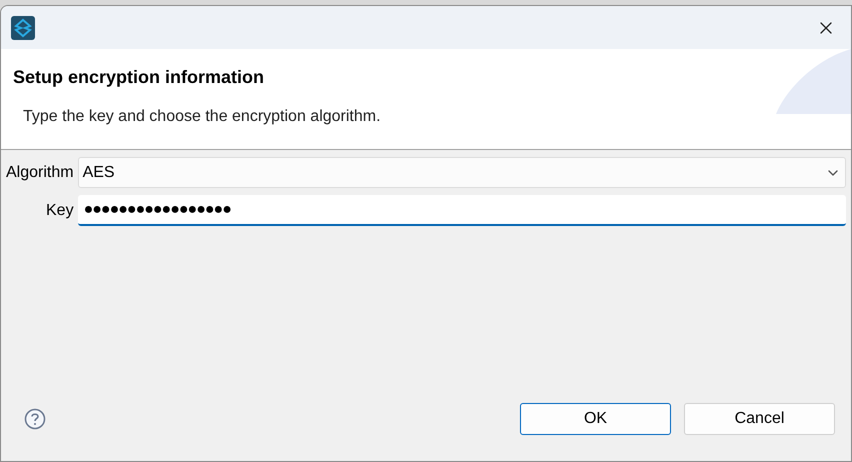 Image resolution: width=852 pixels, height=462 pixels. Describe the element at coordinates (40, 172) in the screenshot. I see `field-label: Algorithm` at that location.